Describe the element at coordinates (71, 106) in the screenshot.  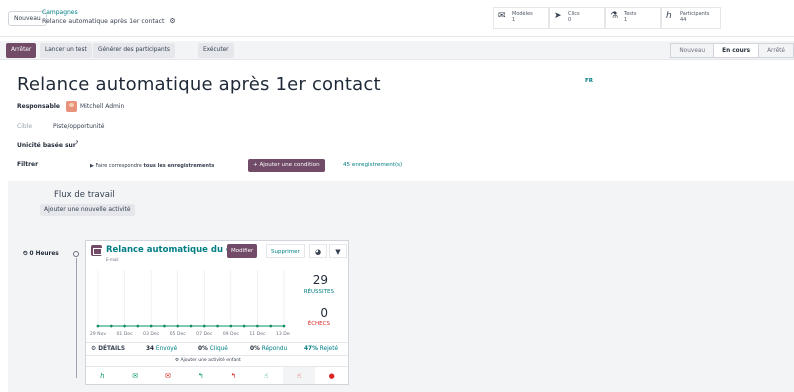
I see `avatar` at that location.